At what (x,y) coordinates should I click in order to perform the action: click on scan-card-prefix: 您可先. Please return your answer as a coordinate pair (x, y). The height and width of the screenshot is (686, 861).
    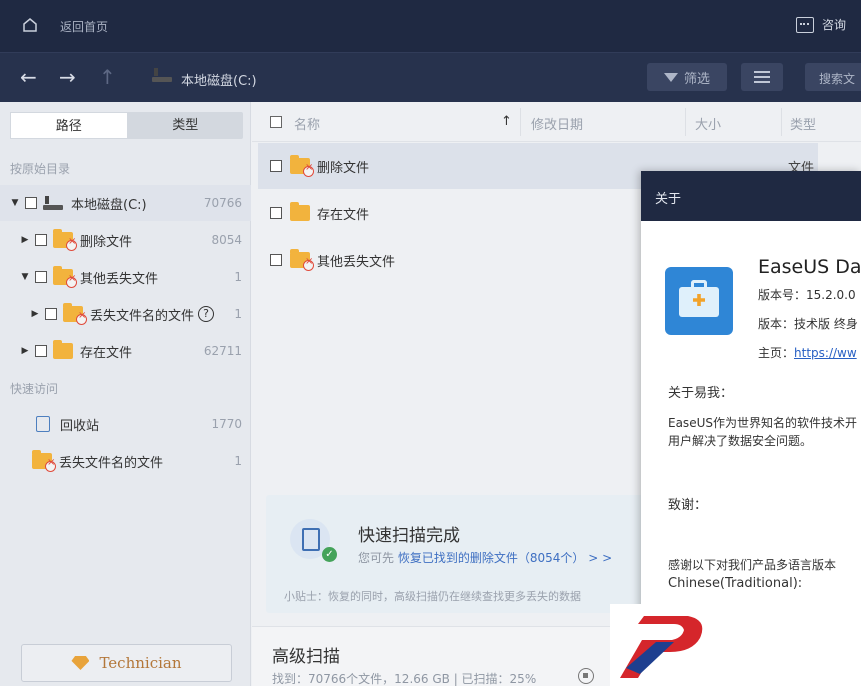
    Looking at the image, I should click on (376, 558).